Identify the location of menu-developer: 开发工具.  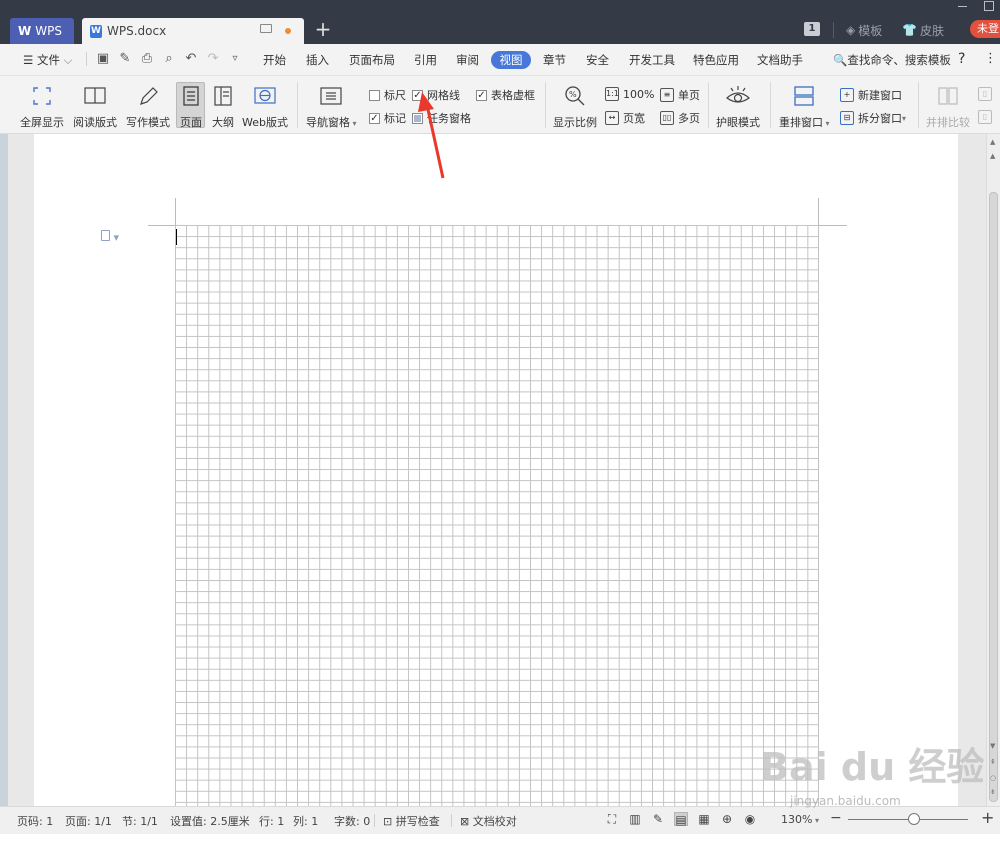
(652, 60).